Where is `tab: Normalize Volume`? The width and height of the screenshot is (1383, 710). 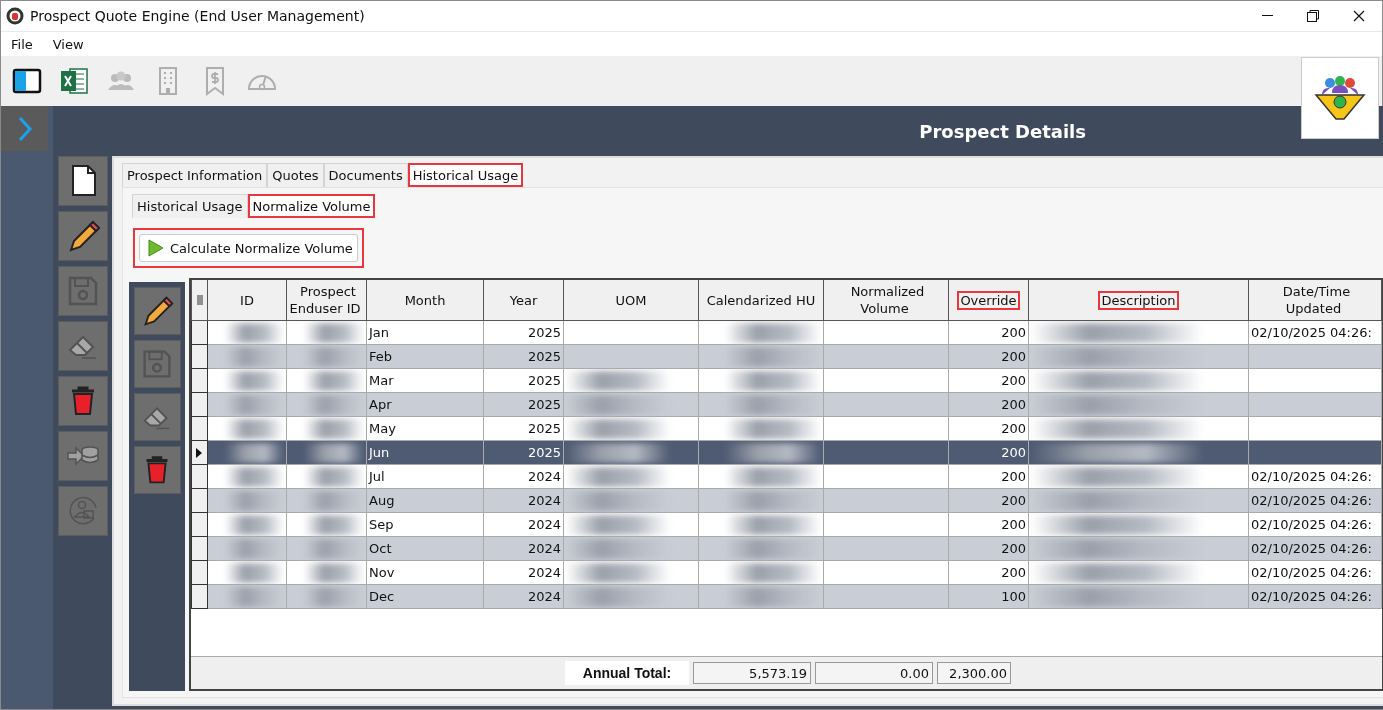
tab: Normalize Volume is located at coordinates (311, 206).